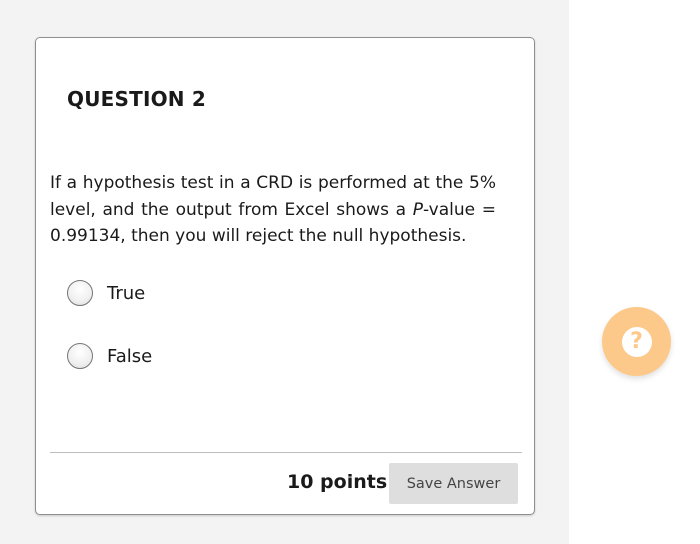  I want to click on help-button: ?, so click(636, 341).